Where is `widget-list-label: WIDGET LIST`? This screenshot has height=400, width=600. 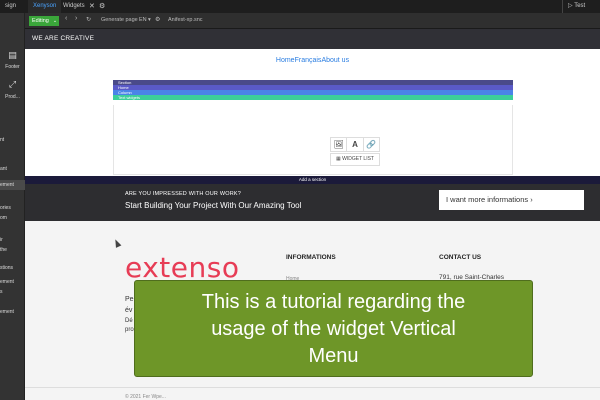 widget-list-label: WIDGET LIST is located at coordinates (358, 159).